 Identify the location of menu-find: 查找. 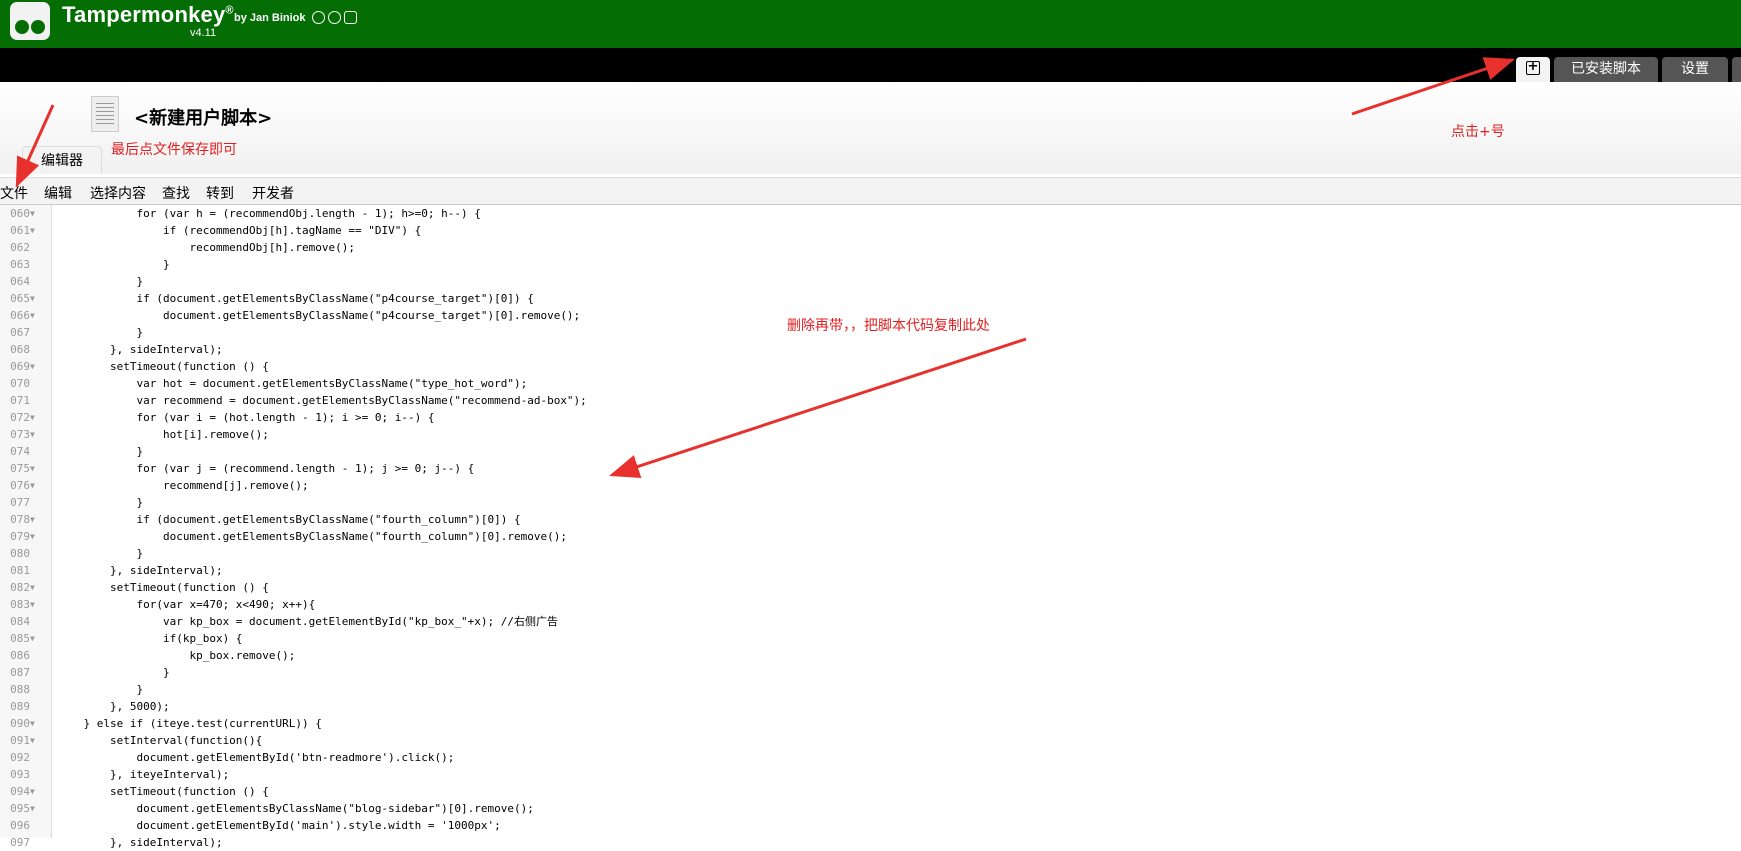
(176, 193).